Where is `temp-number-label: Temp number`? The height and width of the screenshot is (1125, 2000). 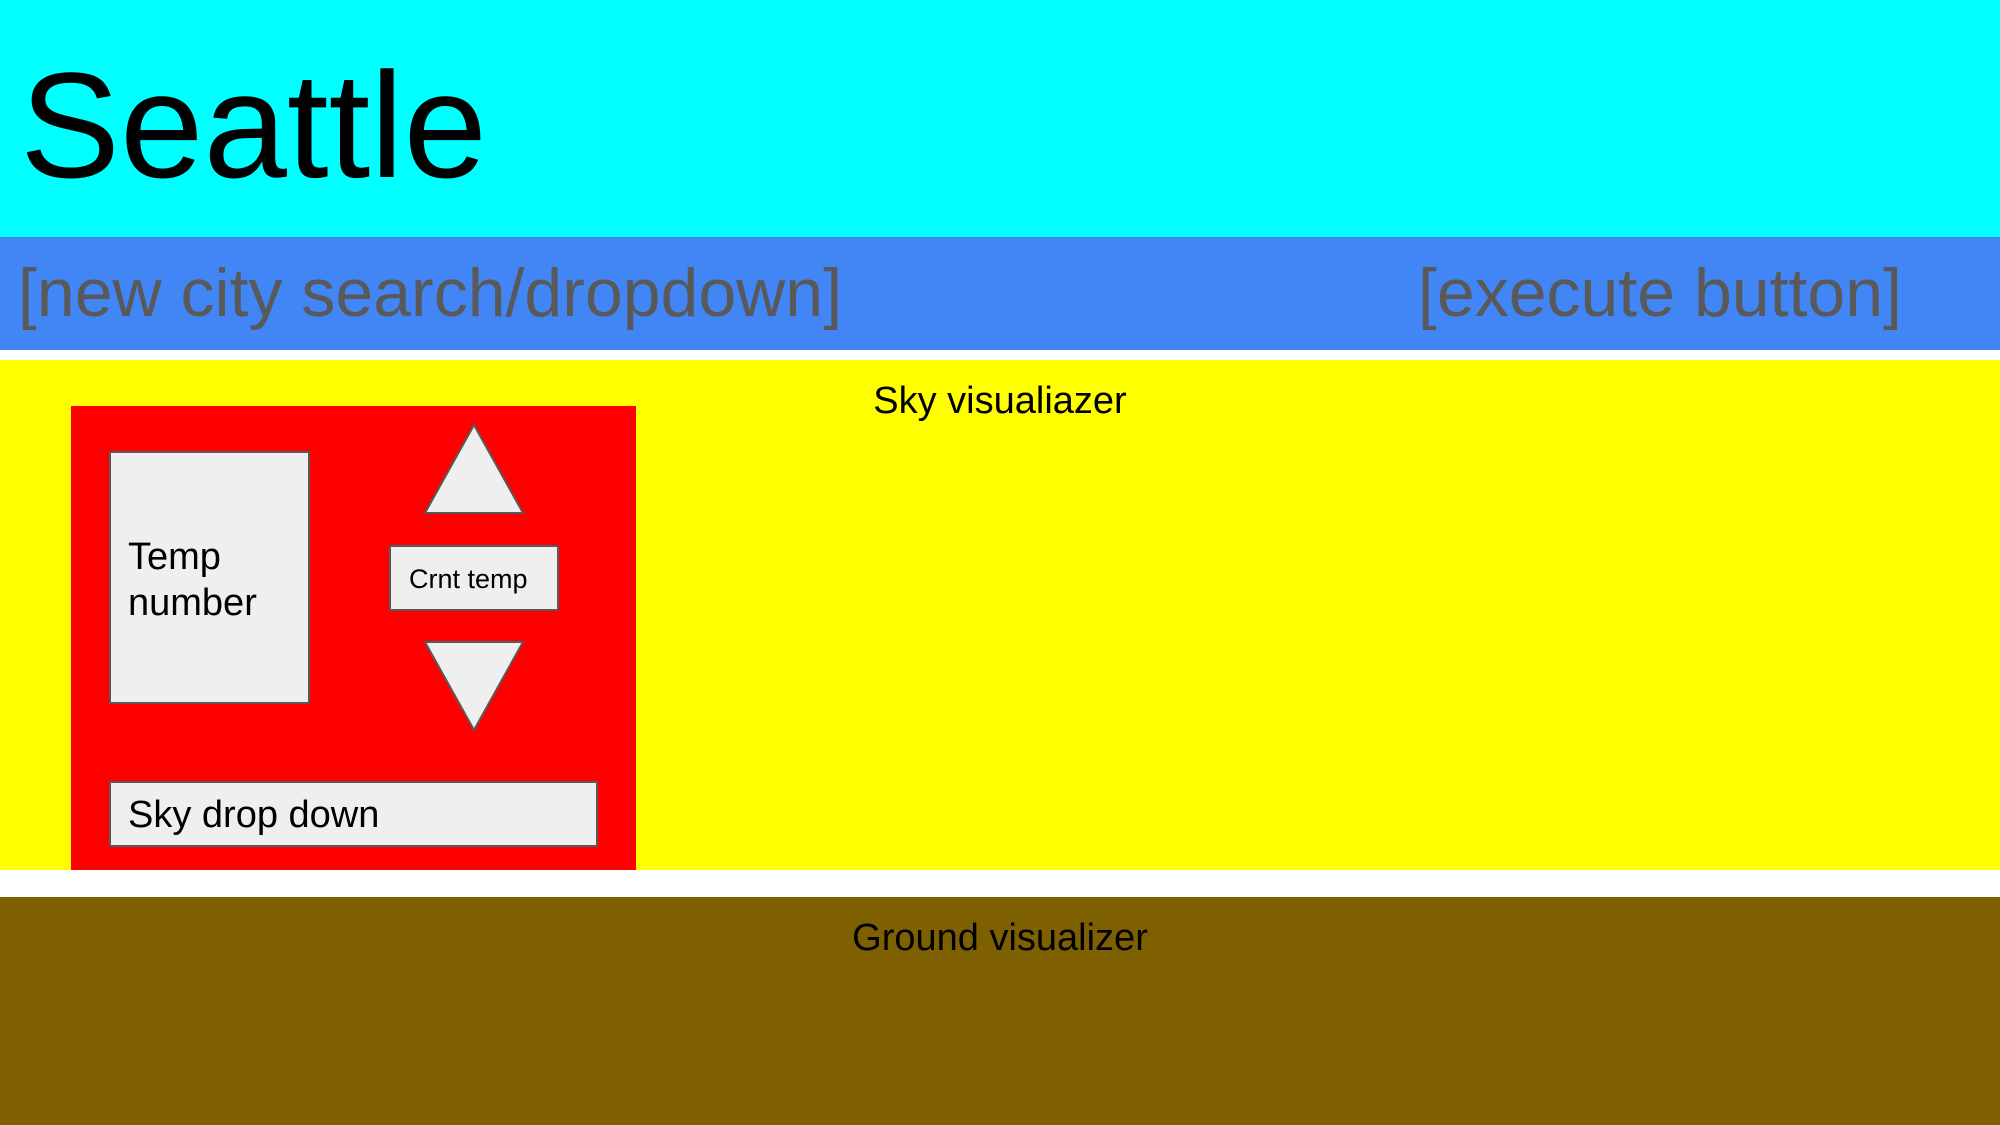 temp-number-label: Temp number is located at coordinates (192, 580).